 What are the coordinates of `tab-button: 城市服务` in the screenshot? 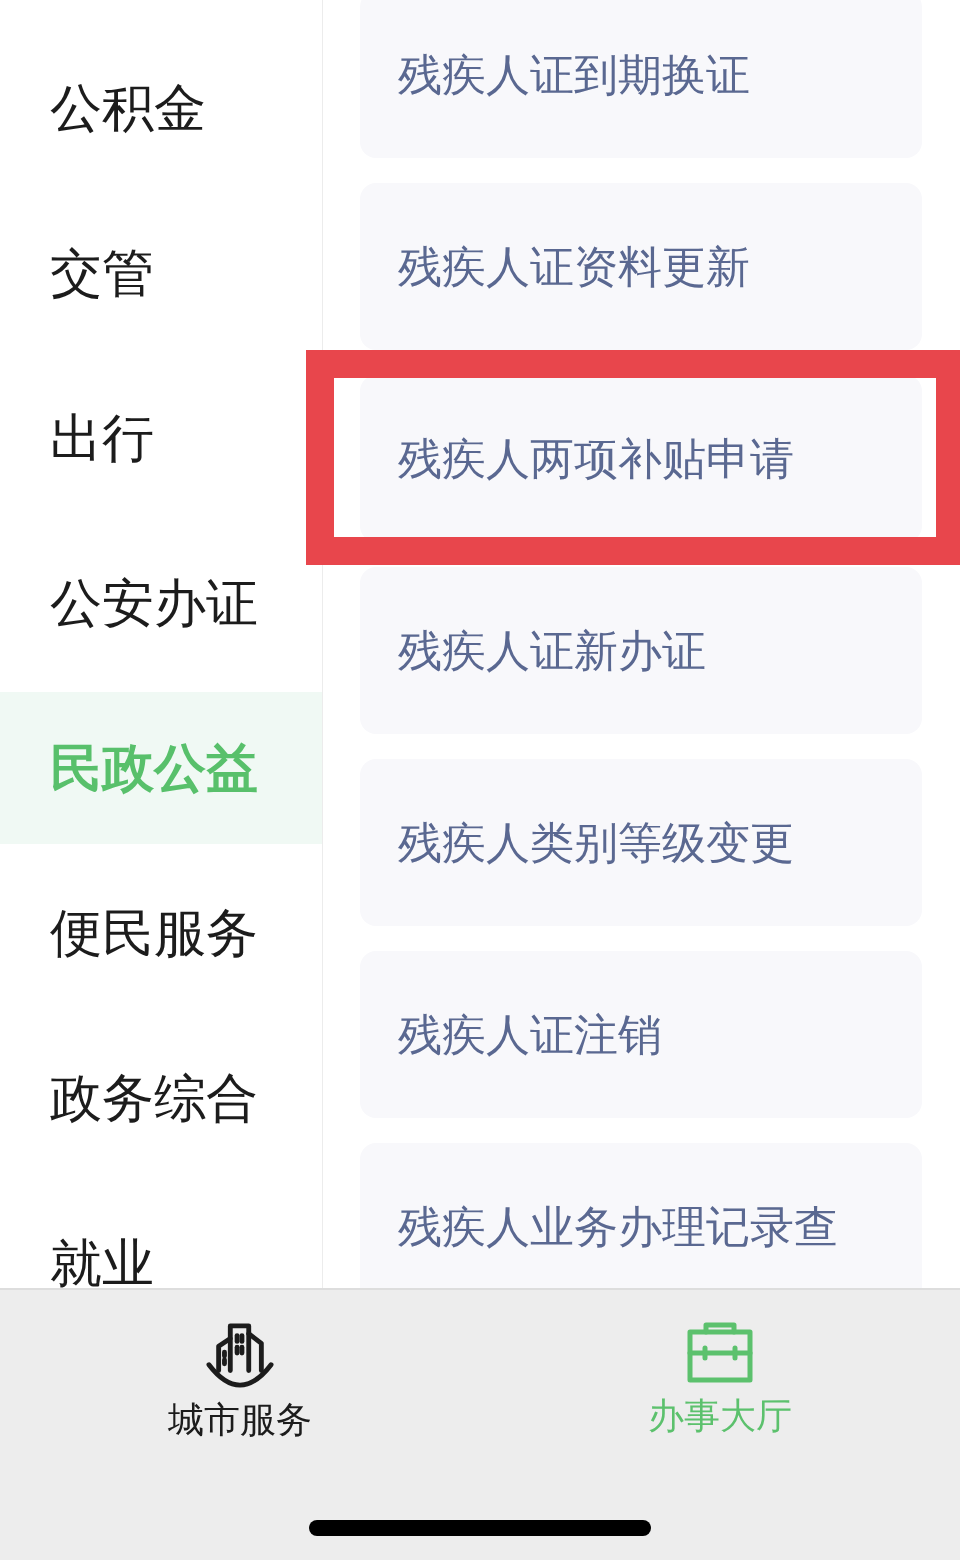 It's located at (240, 1381).